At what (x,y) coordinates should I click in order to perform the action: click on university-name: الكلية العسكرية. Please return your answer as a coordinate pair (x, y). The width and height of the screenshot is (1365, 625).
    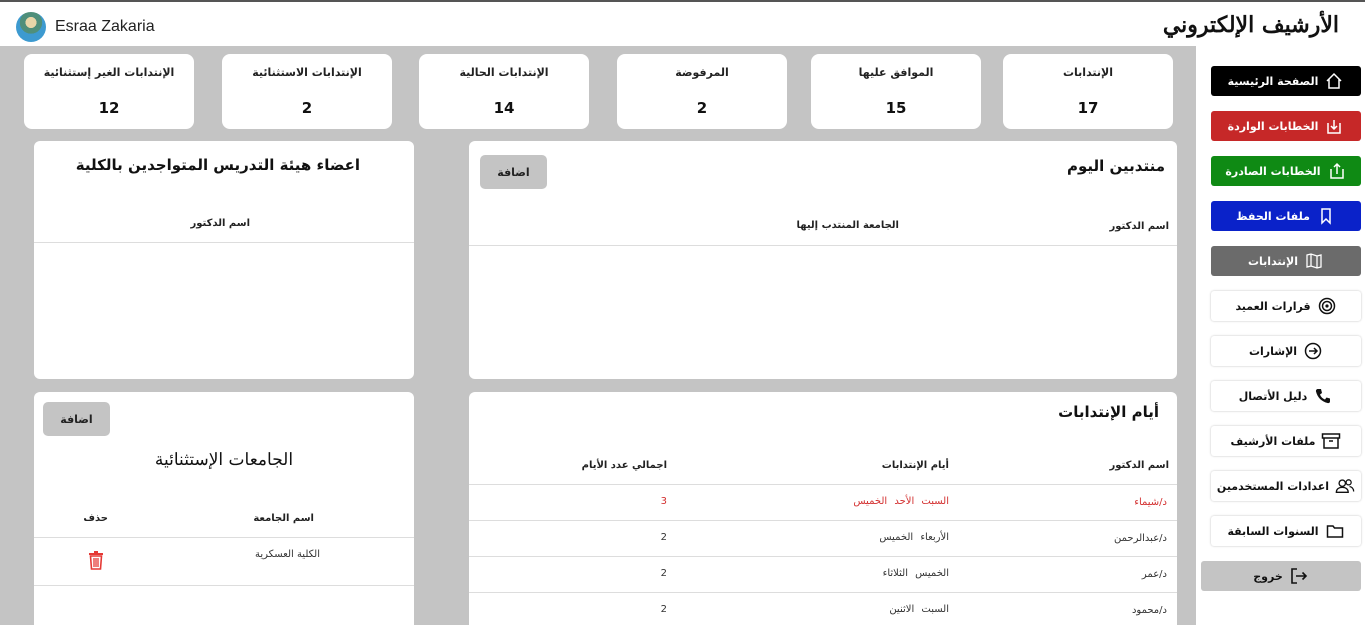
    Looking at the image, I should click on (287, 554).